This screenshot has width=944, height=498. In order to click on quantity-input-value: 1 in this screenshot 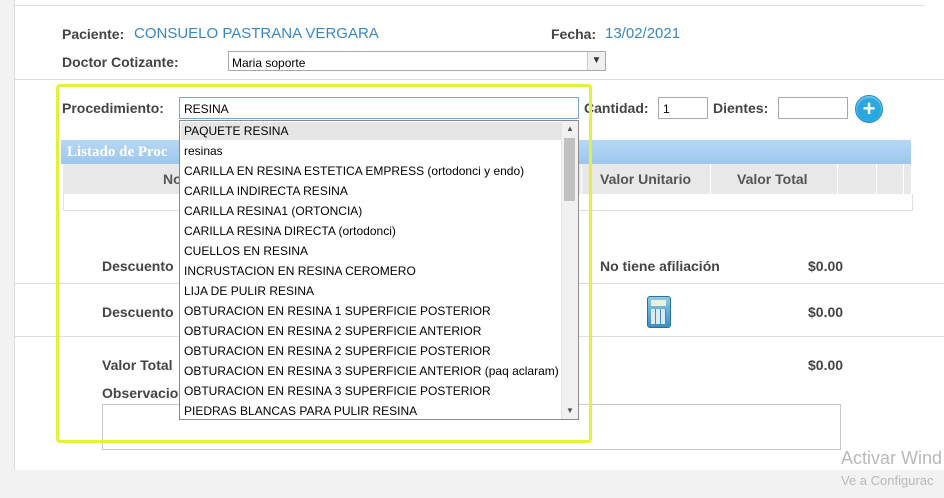, I will do `click(666, 109)`.